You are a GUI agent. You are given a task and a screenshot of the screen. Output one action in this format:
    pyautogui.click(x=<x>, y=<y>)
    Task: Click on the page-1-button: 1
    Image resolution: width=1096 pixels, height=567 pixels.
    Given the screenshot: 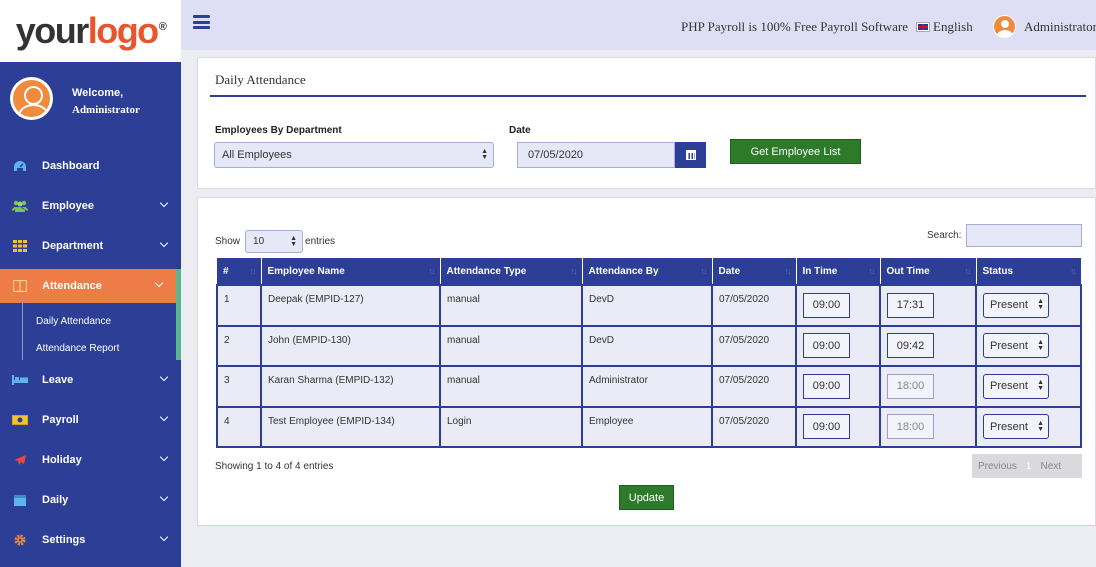 What is the action you would take?
    pyautogui.click(x=1029, y=466)
    